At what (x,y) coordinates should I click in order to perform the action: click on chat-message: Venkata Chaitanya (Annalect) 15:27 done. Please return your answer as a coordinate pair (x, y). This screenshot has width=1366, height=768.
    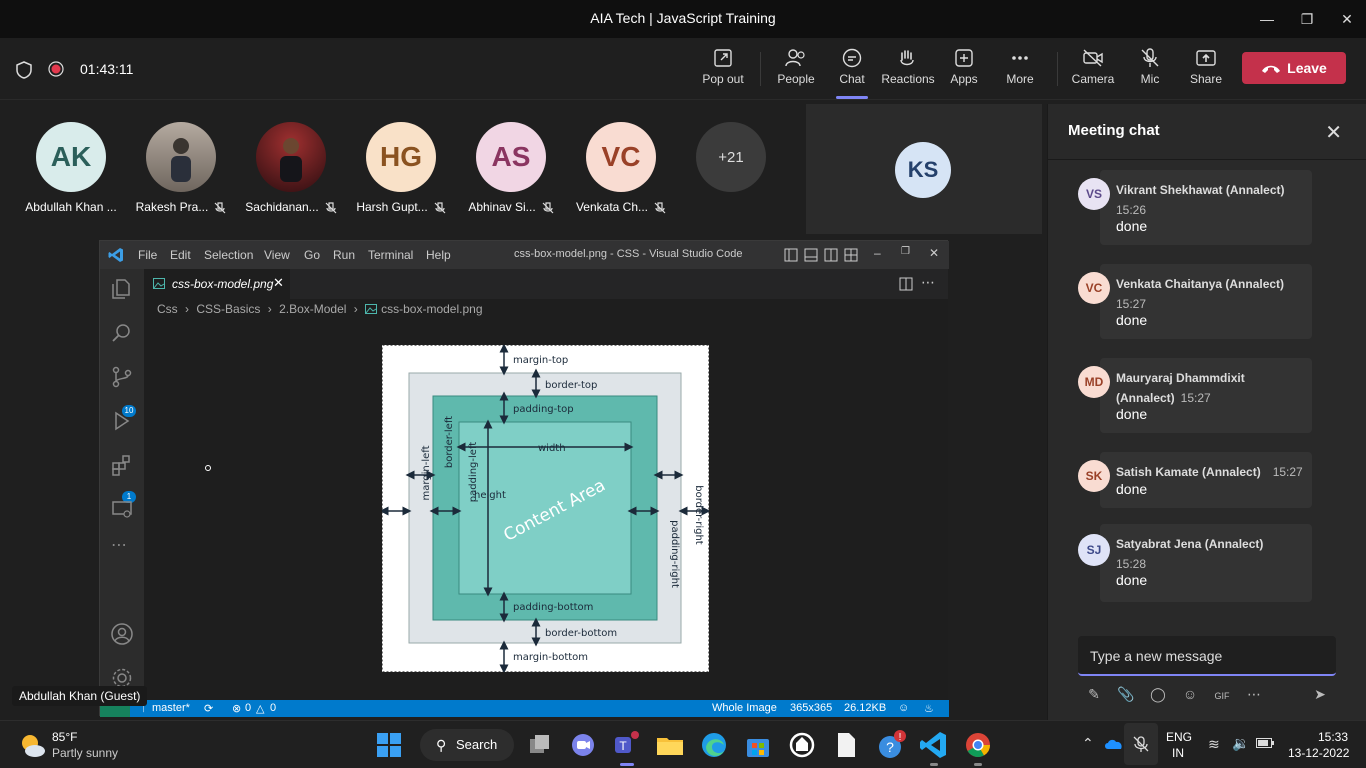
    Looking at the image, I should click on (1206, 301).